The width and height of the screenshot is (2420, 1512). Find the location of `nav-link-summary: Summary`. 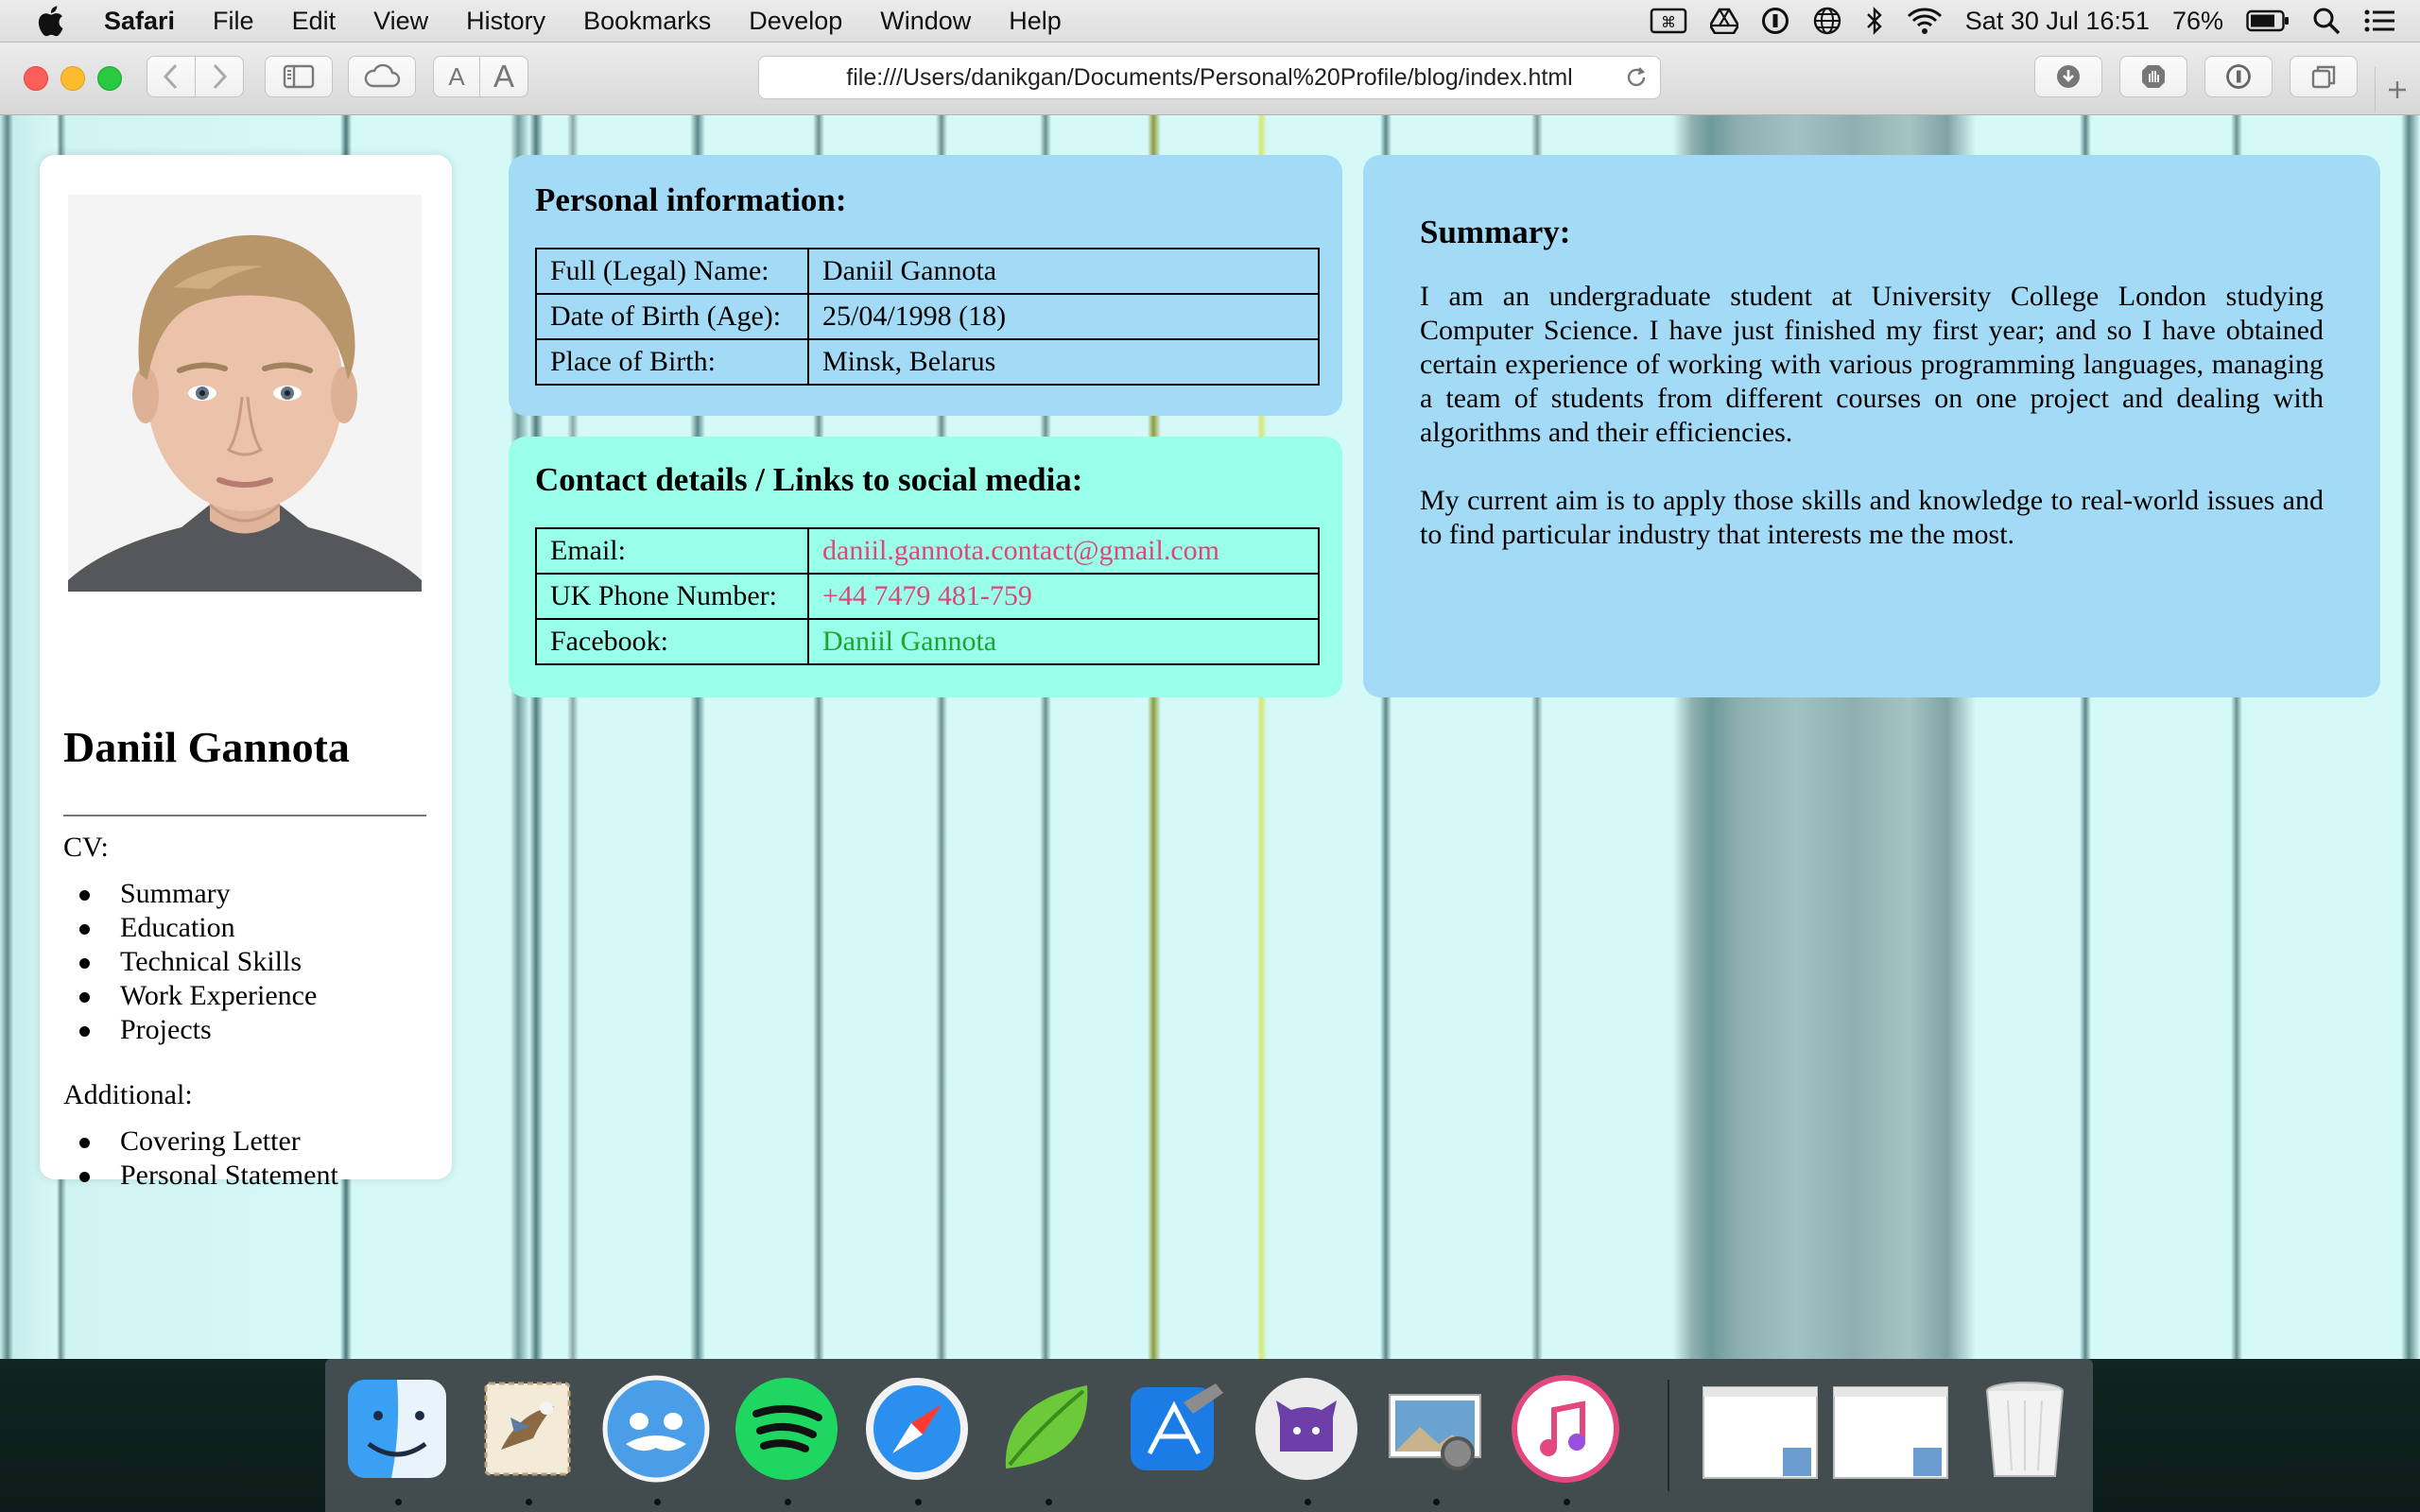

nav-link-summary: Summary is located at coordinates (190, 894).